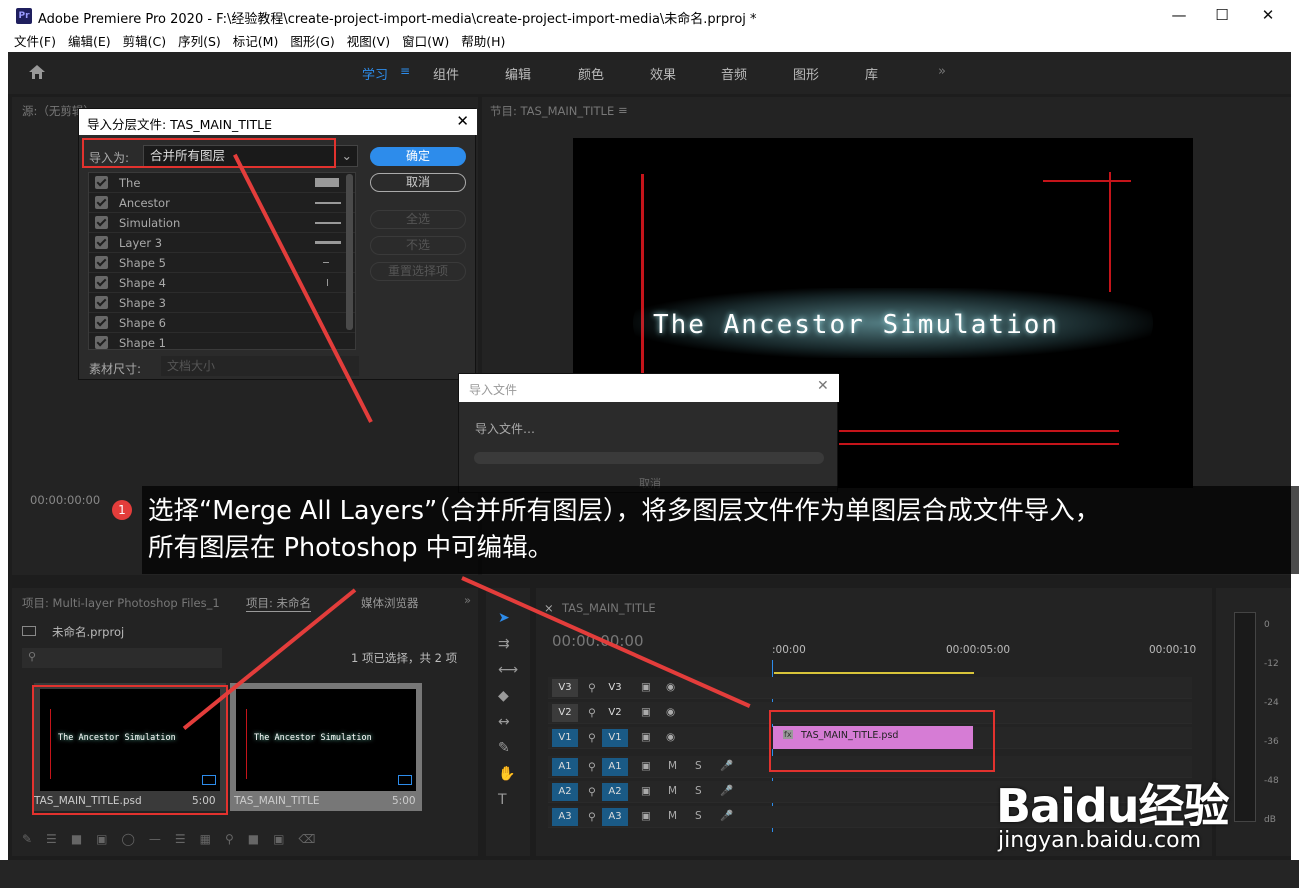 This screenshot has height=888, width=1299. I want to click on menu-clip: 剪辑(C), so click(144, 42).